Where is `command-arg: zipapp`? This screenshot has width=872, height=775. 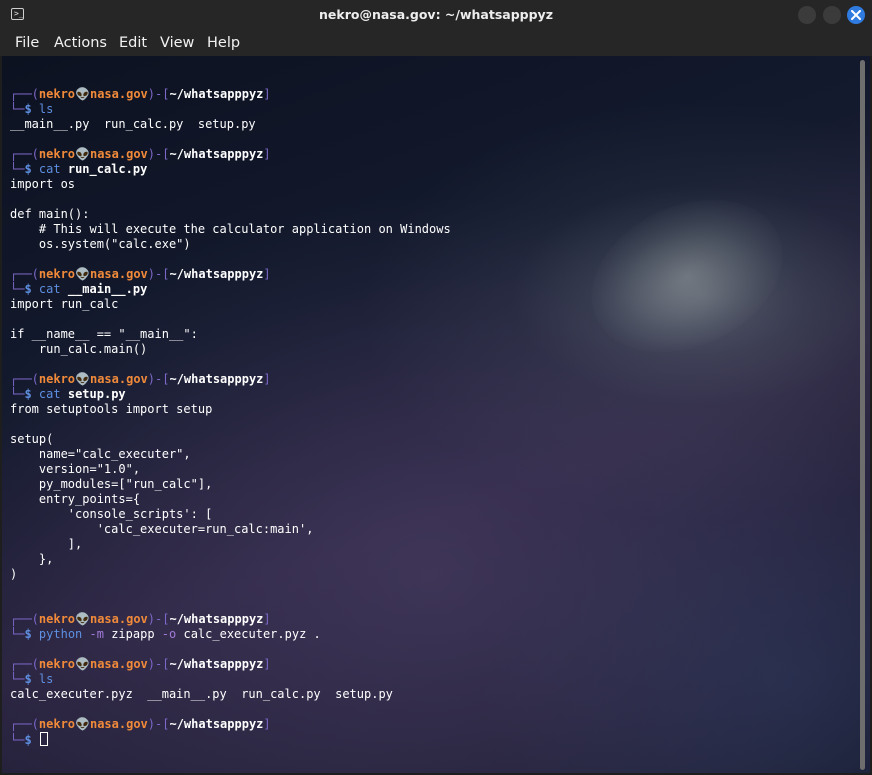 command-arg: zipapp is located at coordinates (133, 634).